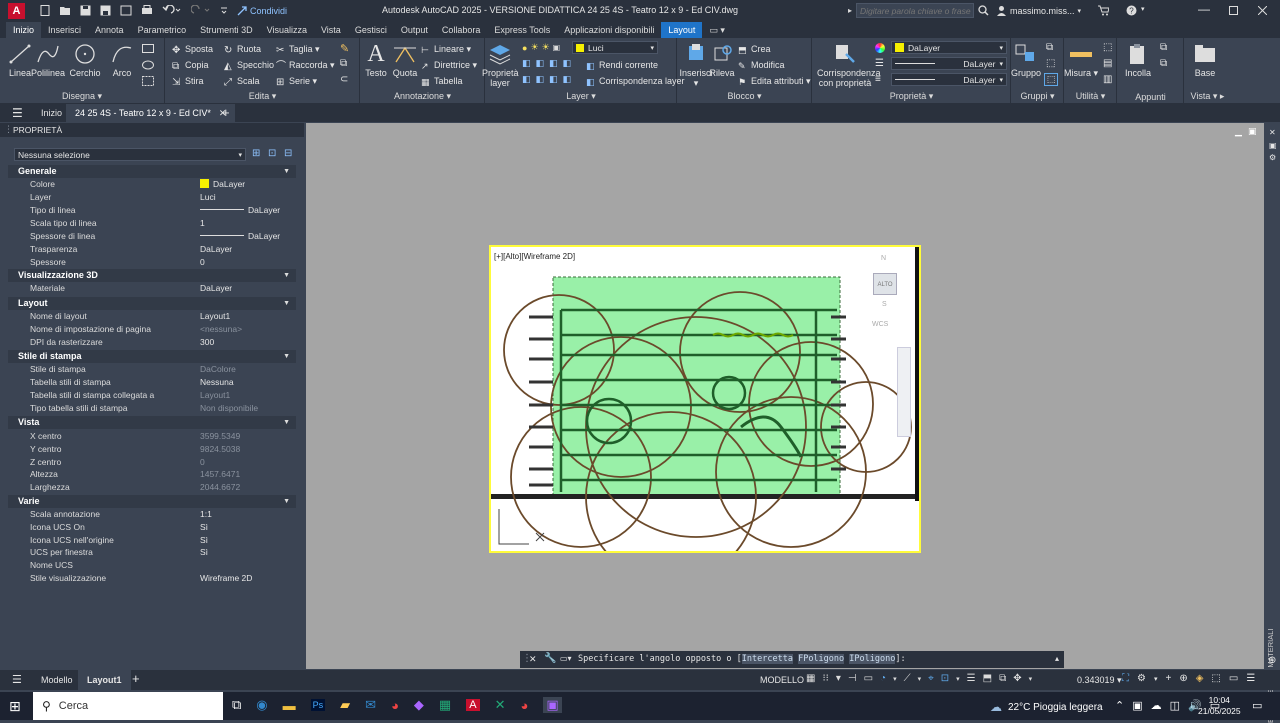  I want to click on toggle-pickadd-icon: ⊞, so click(256, 153).